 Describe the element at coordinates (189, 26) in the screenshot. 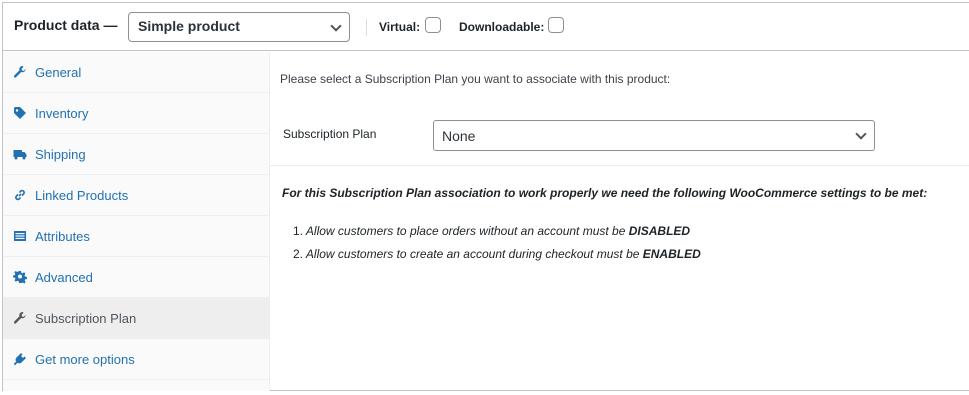

I see `product-type-value: Simple product` at that location.